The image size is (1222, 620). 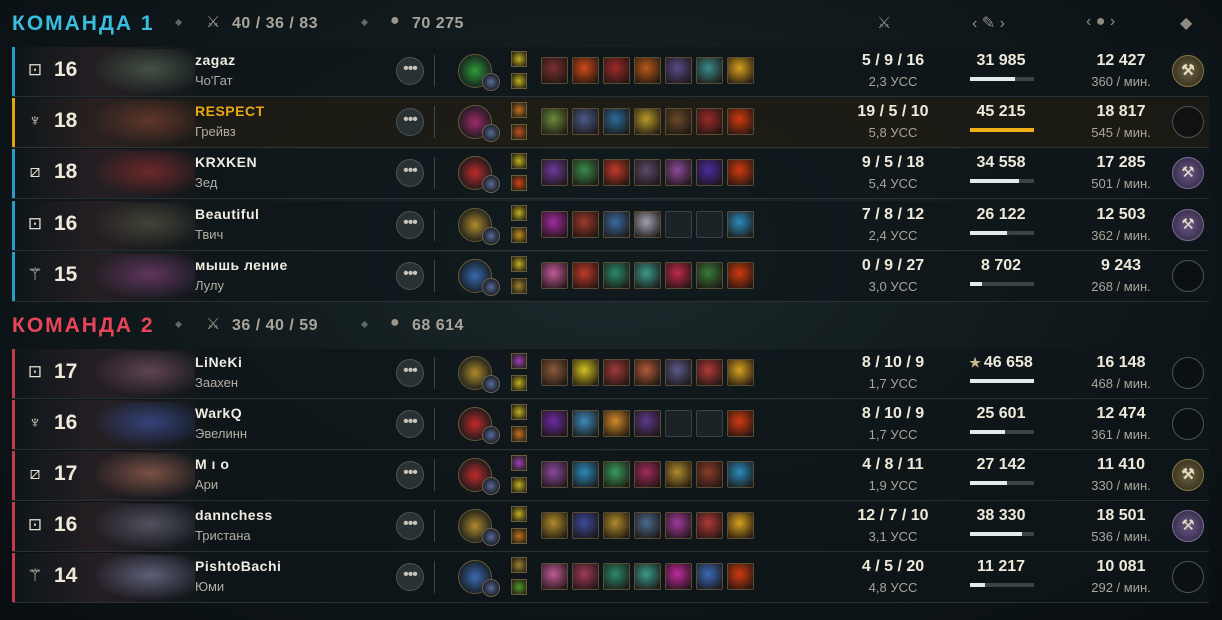 What do you see at coordinates (1001, 162) in the screenshot?
I see `damage-number: 34 558` at bounding box center [1001, 162].